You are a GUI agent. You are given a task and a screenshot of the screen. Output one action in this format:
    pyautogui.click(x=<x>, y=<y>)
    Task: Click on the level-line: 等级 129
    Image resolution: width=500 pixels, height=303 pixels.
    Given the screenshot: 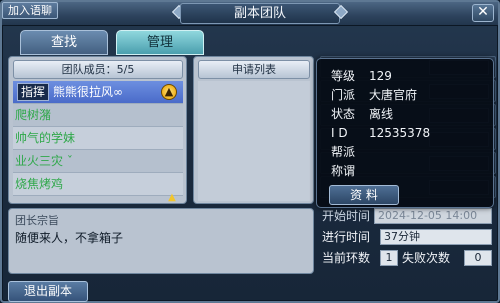 What is the action you would take?
    pyautogui.click(x=361, y=76)
    